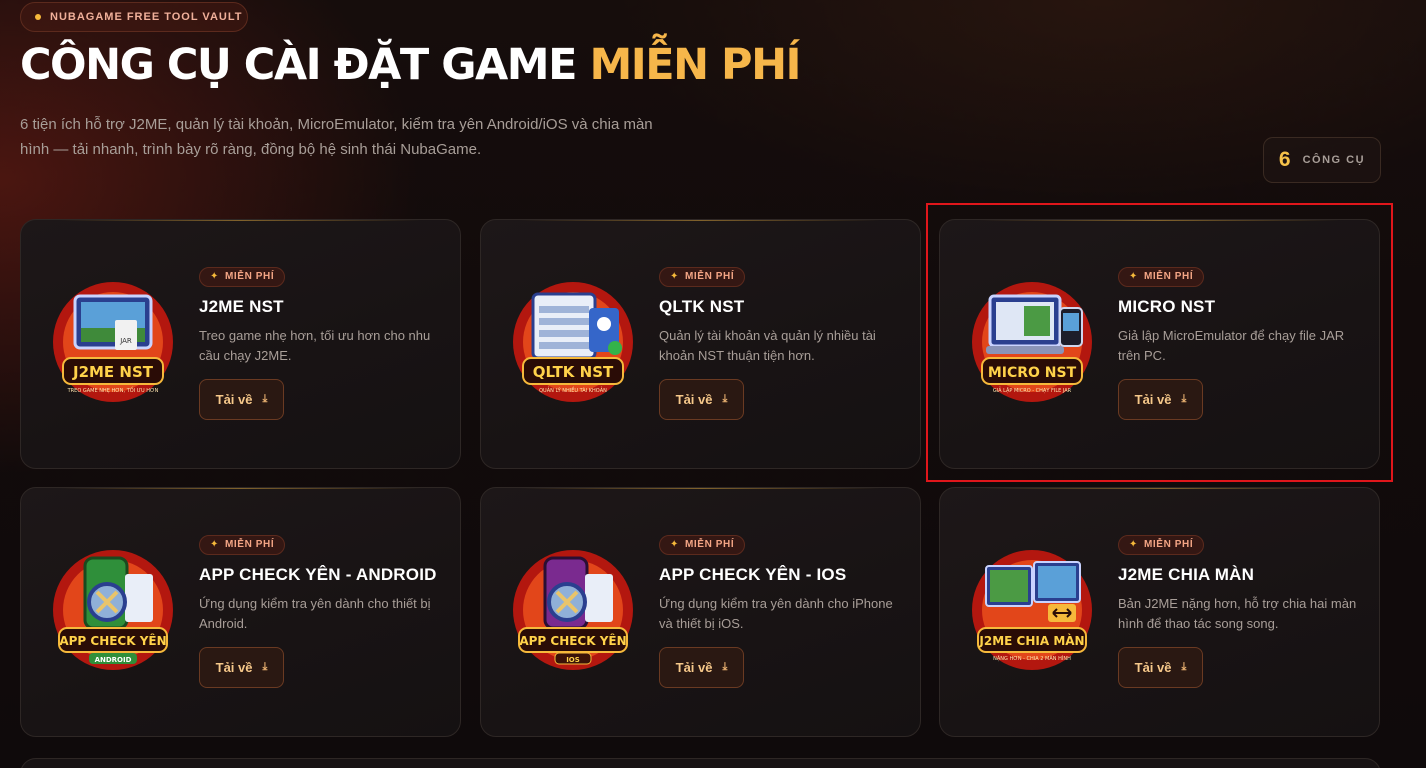 Image resolution: width=1426 pixels, height=768 pixels. Describe the element at coordinates (241, 306) in the screenshot. I see `tool-title: J2ME NST` at that location.